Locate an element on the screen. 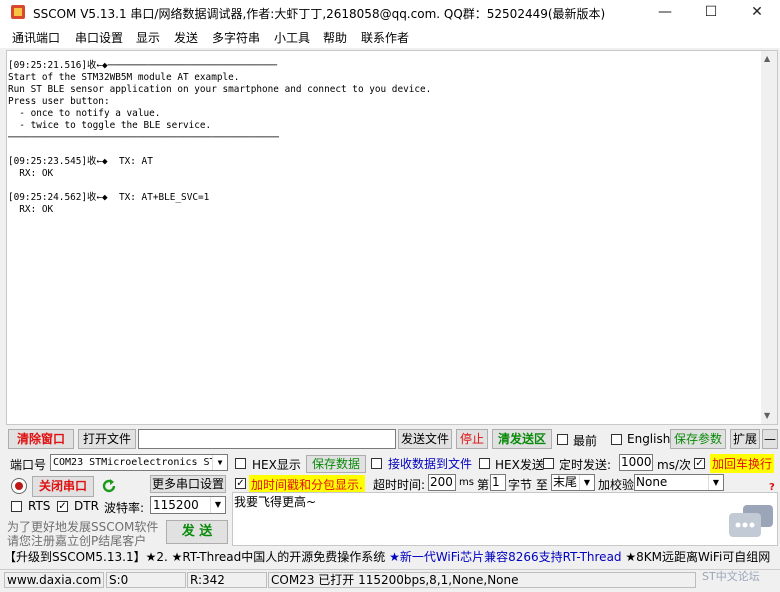  scroll-up-icon: ▲ is located at coordinates (767, 58).